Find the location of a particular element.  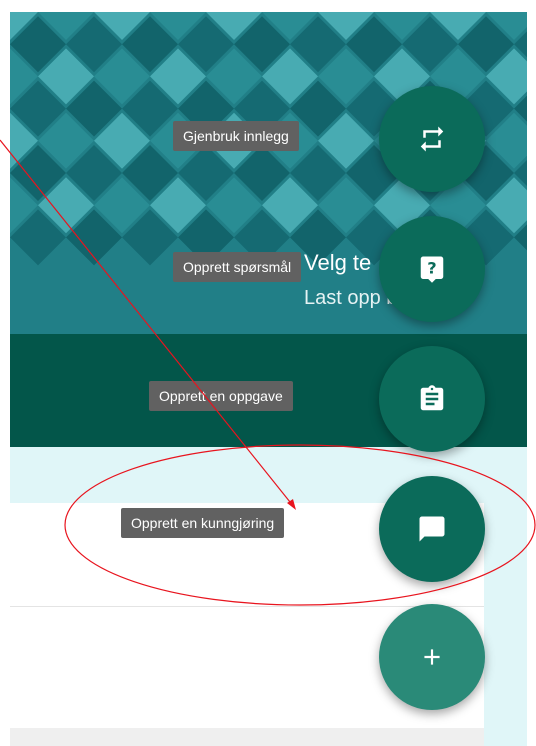

reuse-post-button is located at coordinates (432, 139).